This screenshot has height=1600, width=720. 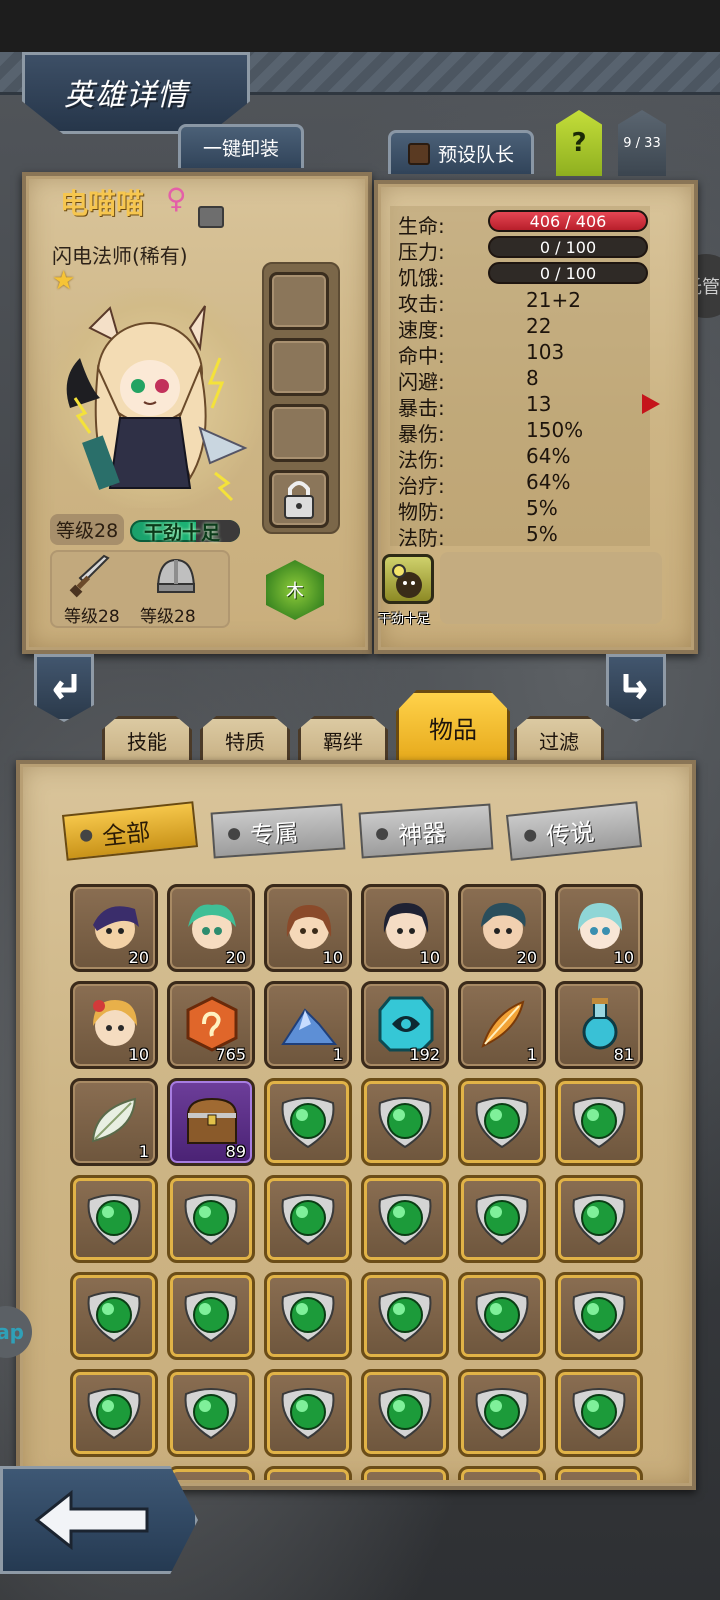 I want to click on help-icon: ?, so click(x=579, y=143).